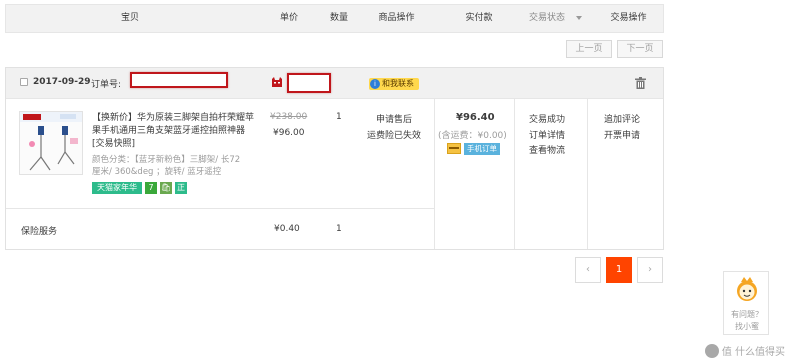 Image resolution: width=800 pixels, height=364 pixels. What do you see at coordinates (173, 118) in the screenshot?
I see `product-title-line-1: 【换新价】华为原装三脚架自拍杆荣耀苹` at bounding box center [173, 118].